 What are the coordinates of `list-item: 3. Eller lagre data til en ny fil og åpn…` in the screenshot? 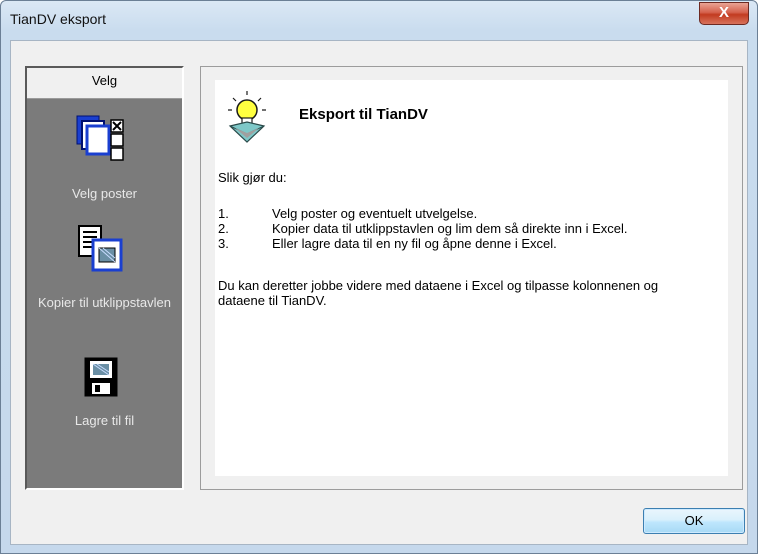 It's located at (468, 243).